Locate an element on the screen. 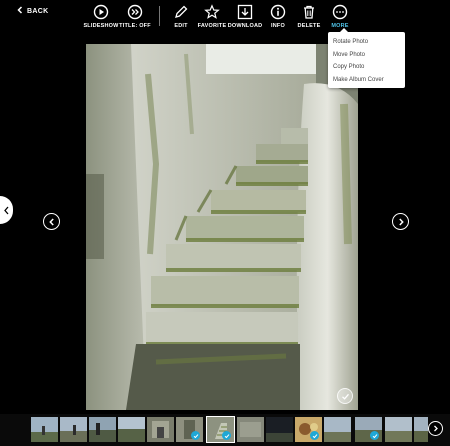 This screenshot has width=450, height=446. pencil-icon is located at coordinates (181, 12).